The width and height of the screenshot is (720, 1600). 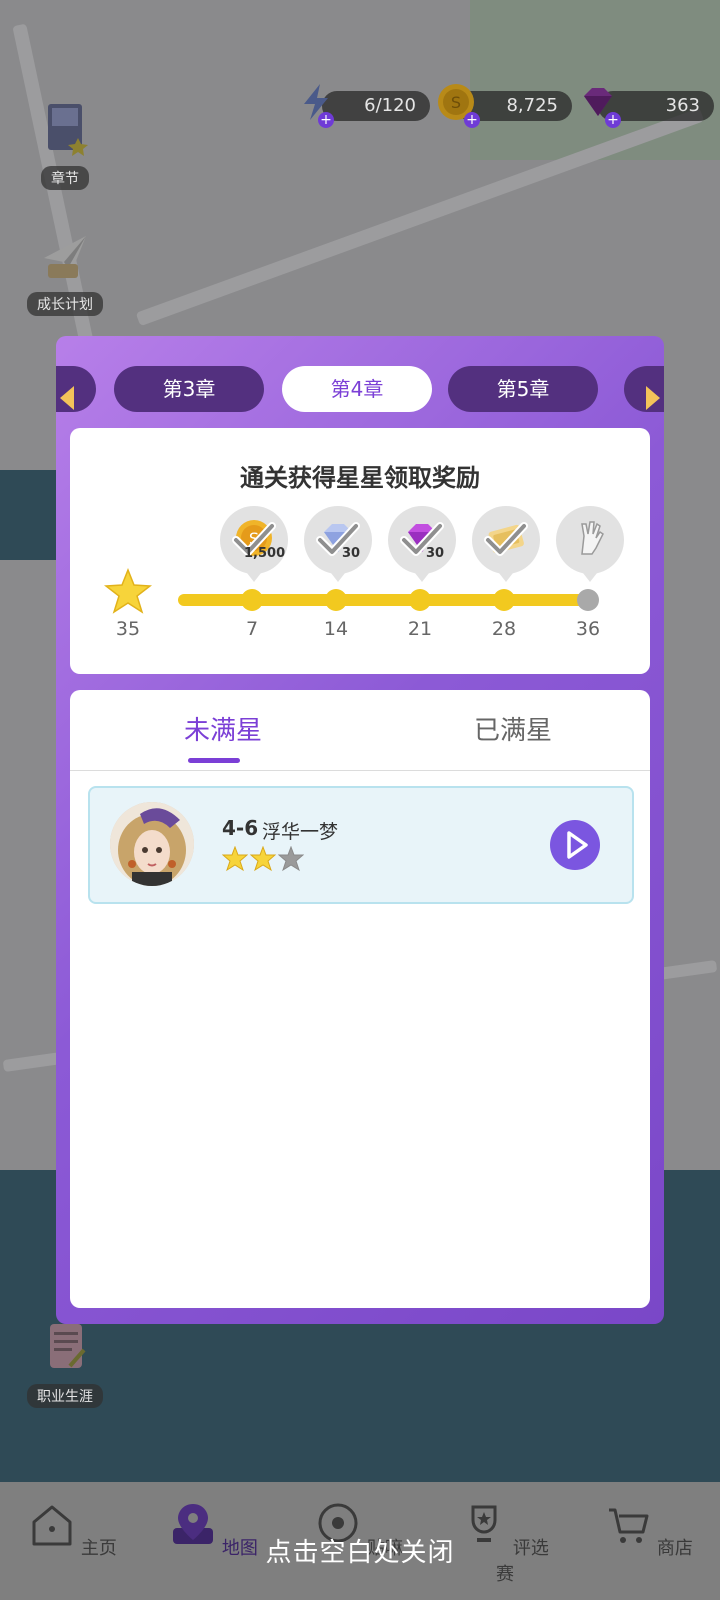 What do you see at coordinates (68, 1346) in the screenshot?
I see `clipboard-icon` at bounding box center [68, 1346].